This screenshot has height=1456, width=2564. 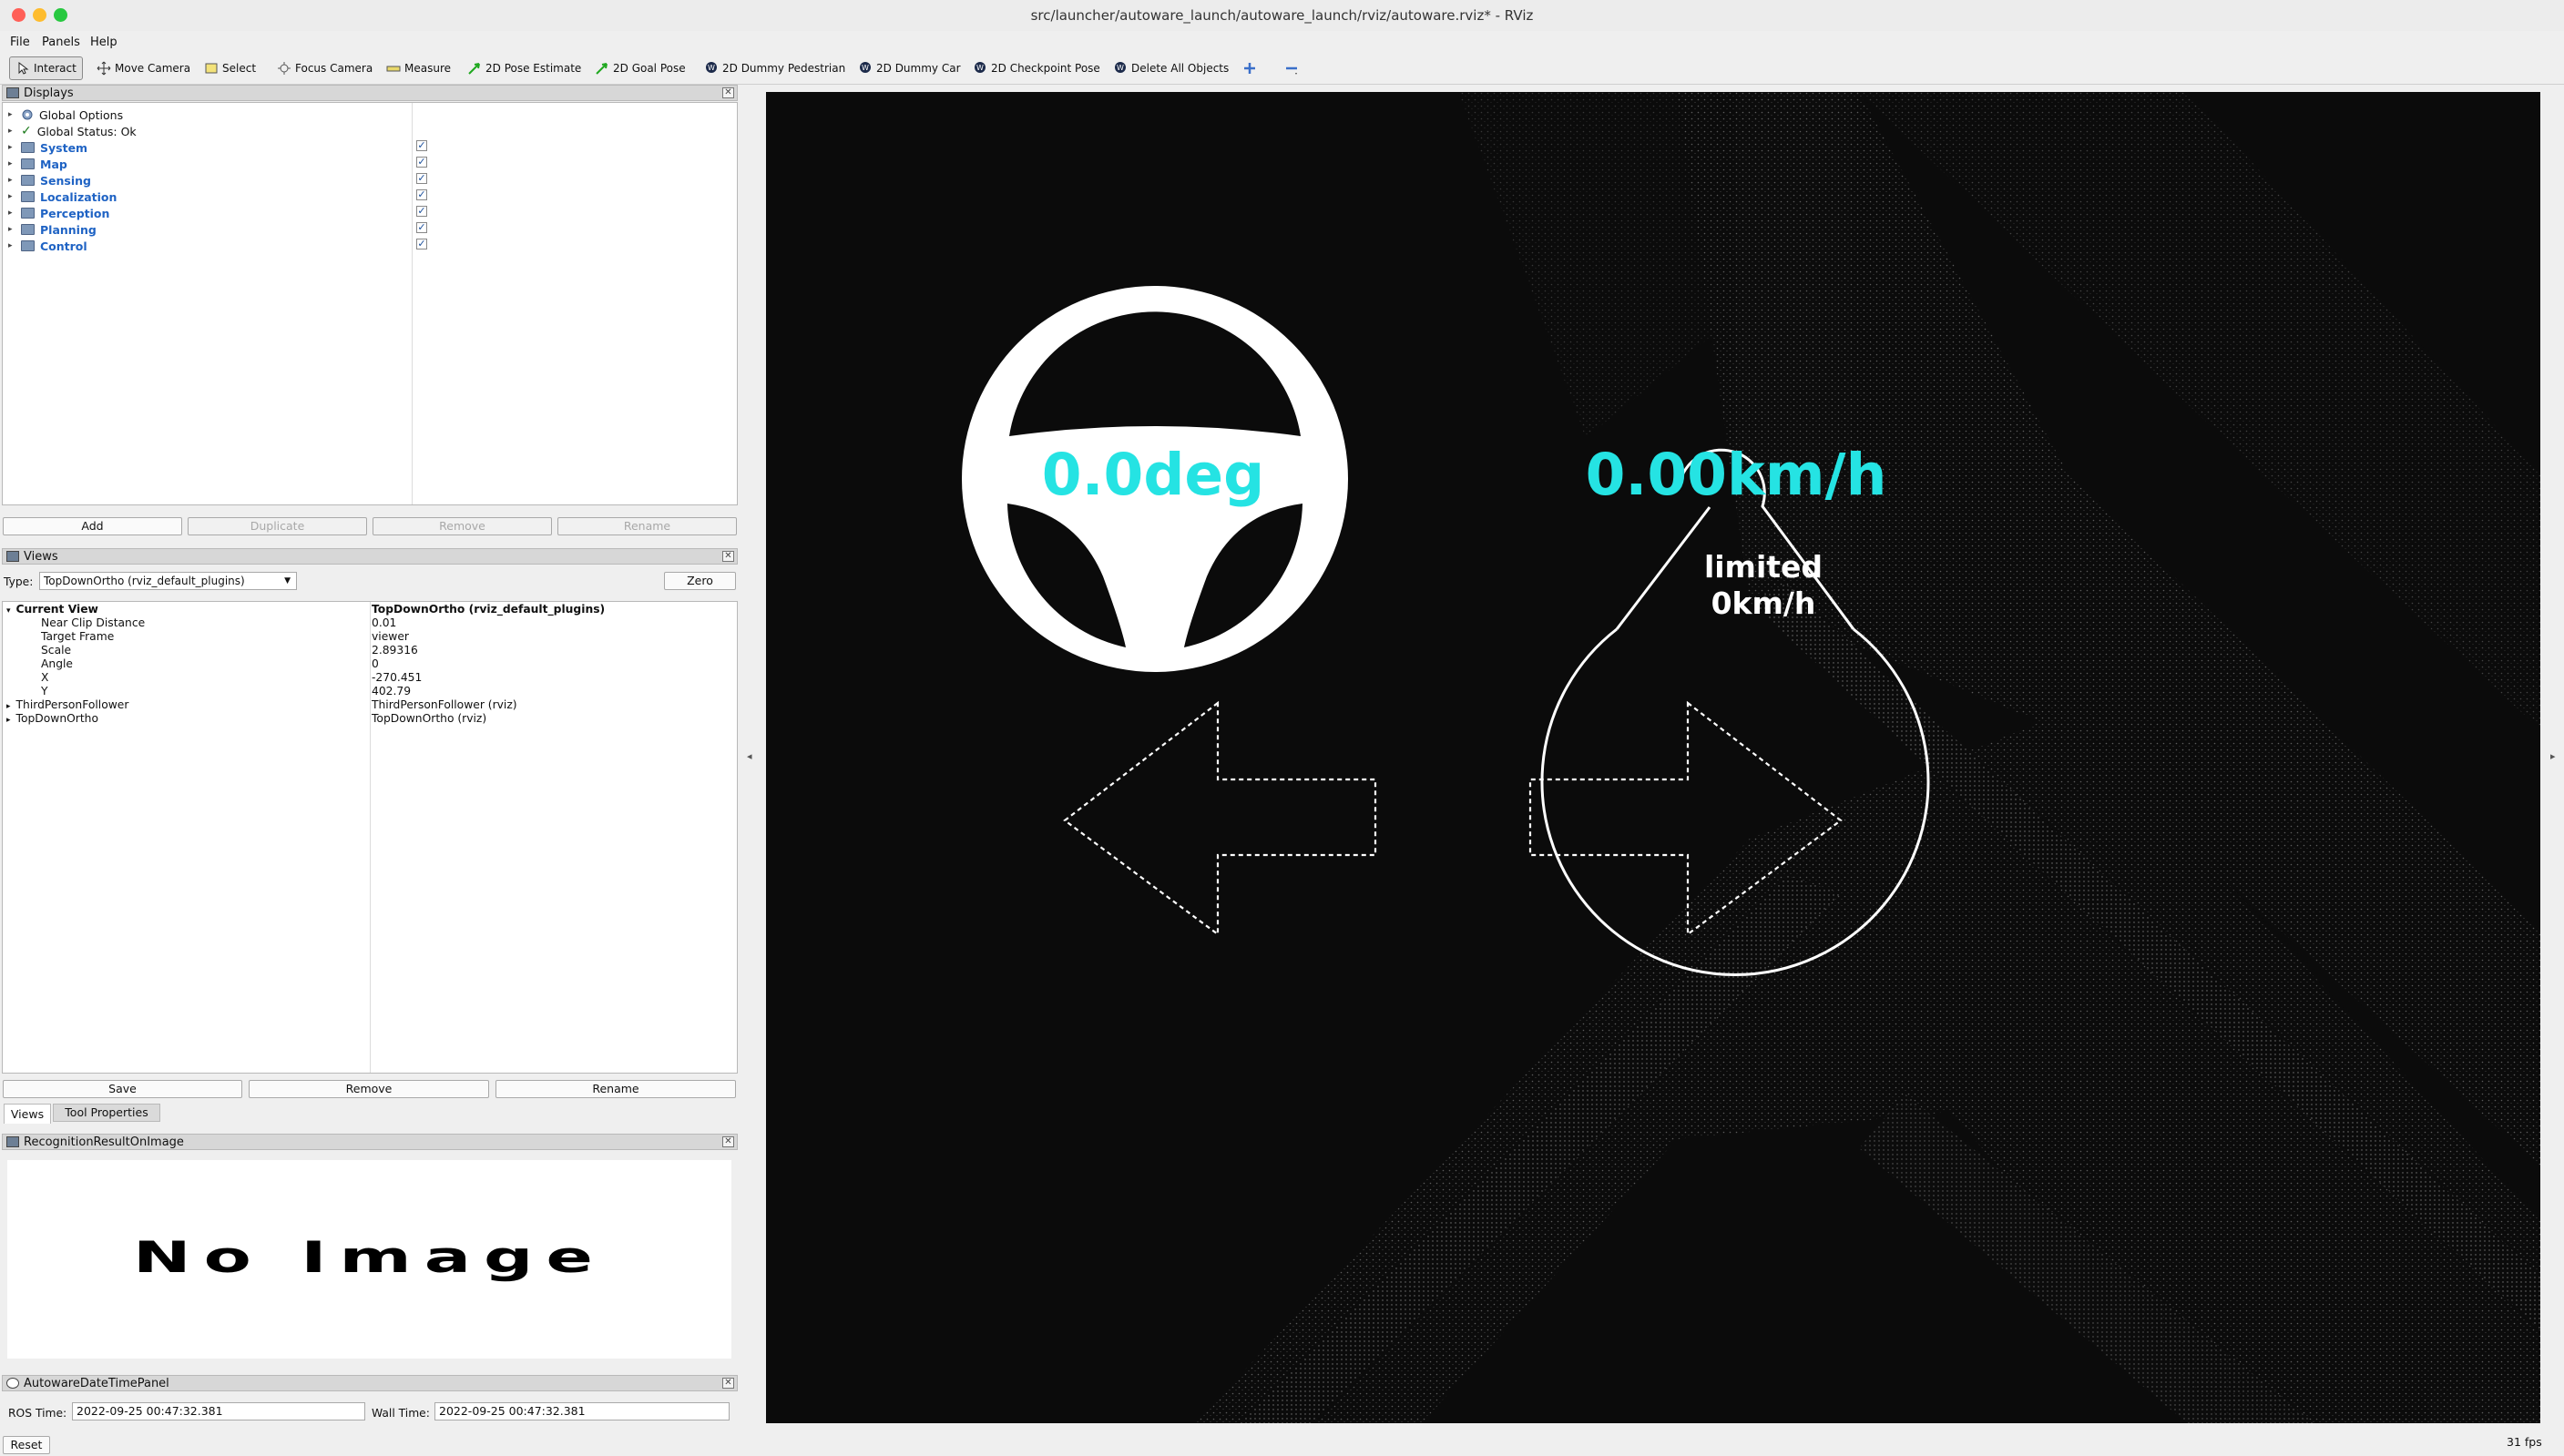 What do you see at coordinates (1763, 567) in the screenshot?
I see `speed-limit-line1: limited` at bounding box center [1763, 567].